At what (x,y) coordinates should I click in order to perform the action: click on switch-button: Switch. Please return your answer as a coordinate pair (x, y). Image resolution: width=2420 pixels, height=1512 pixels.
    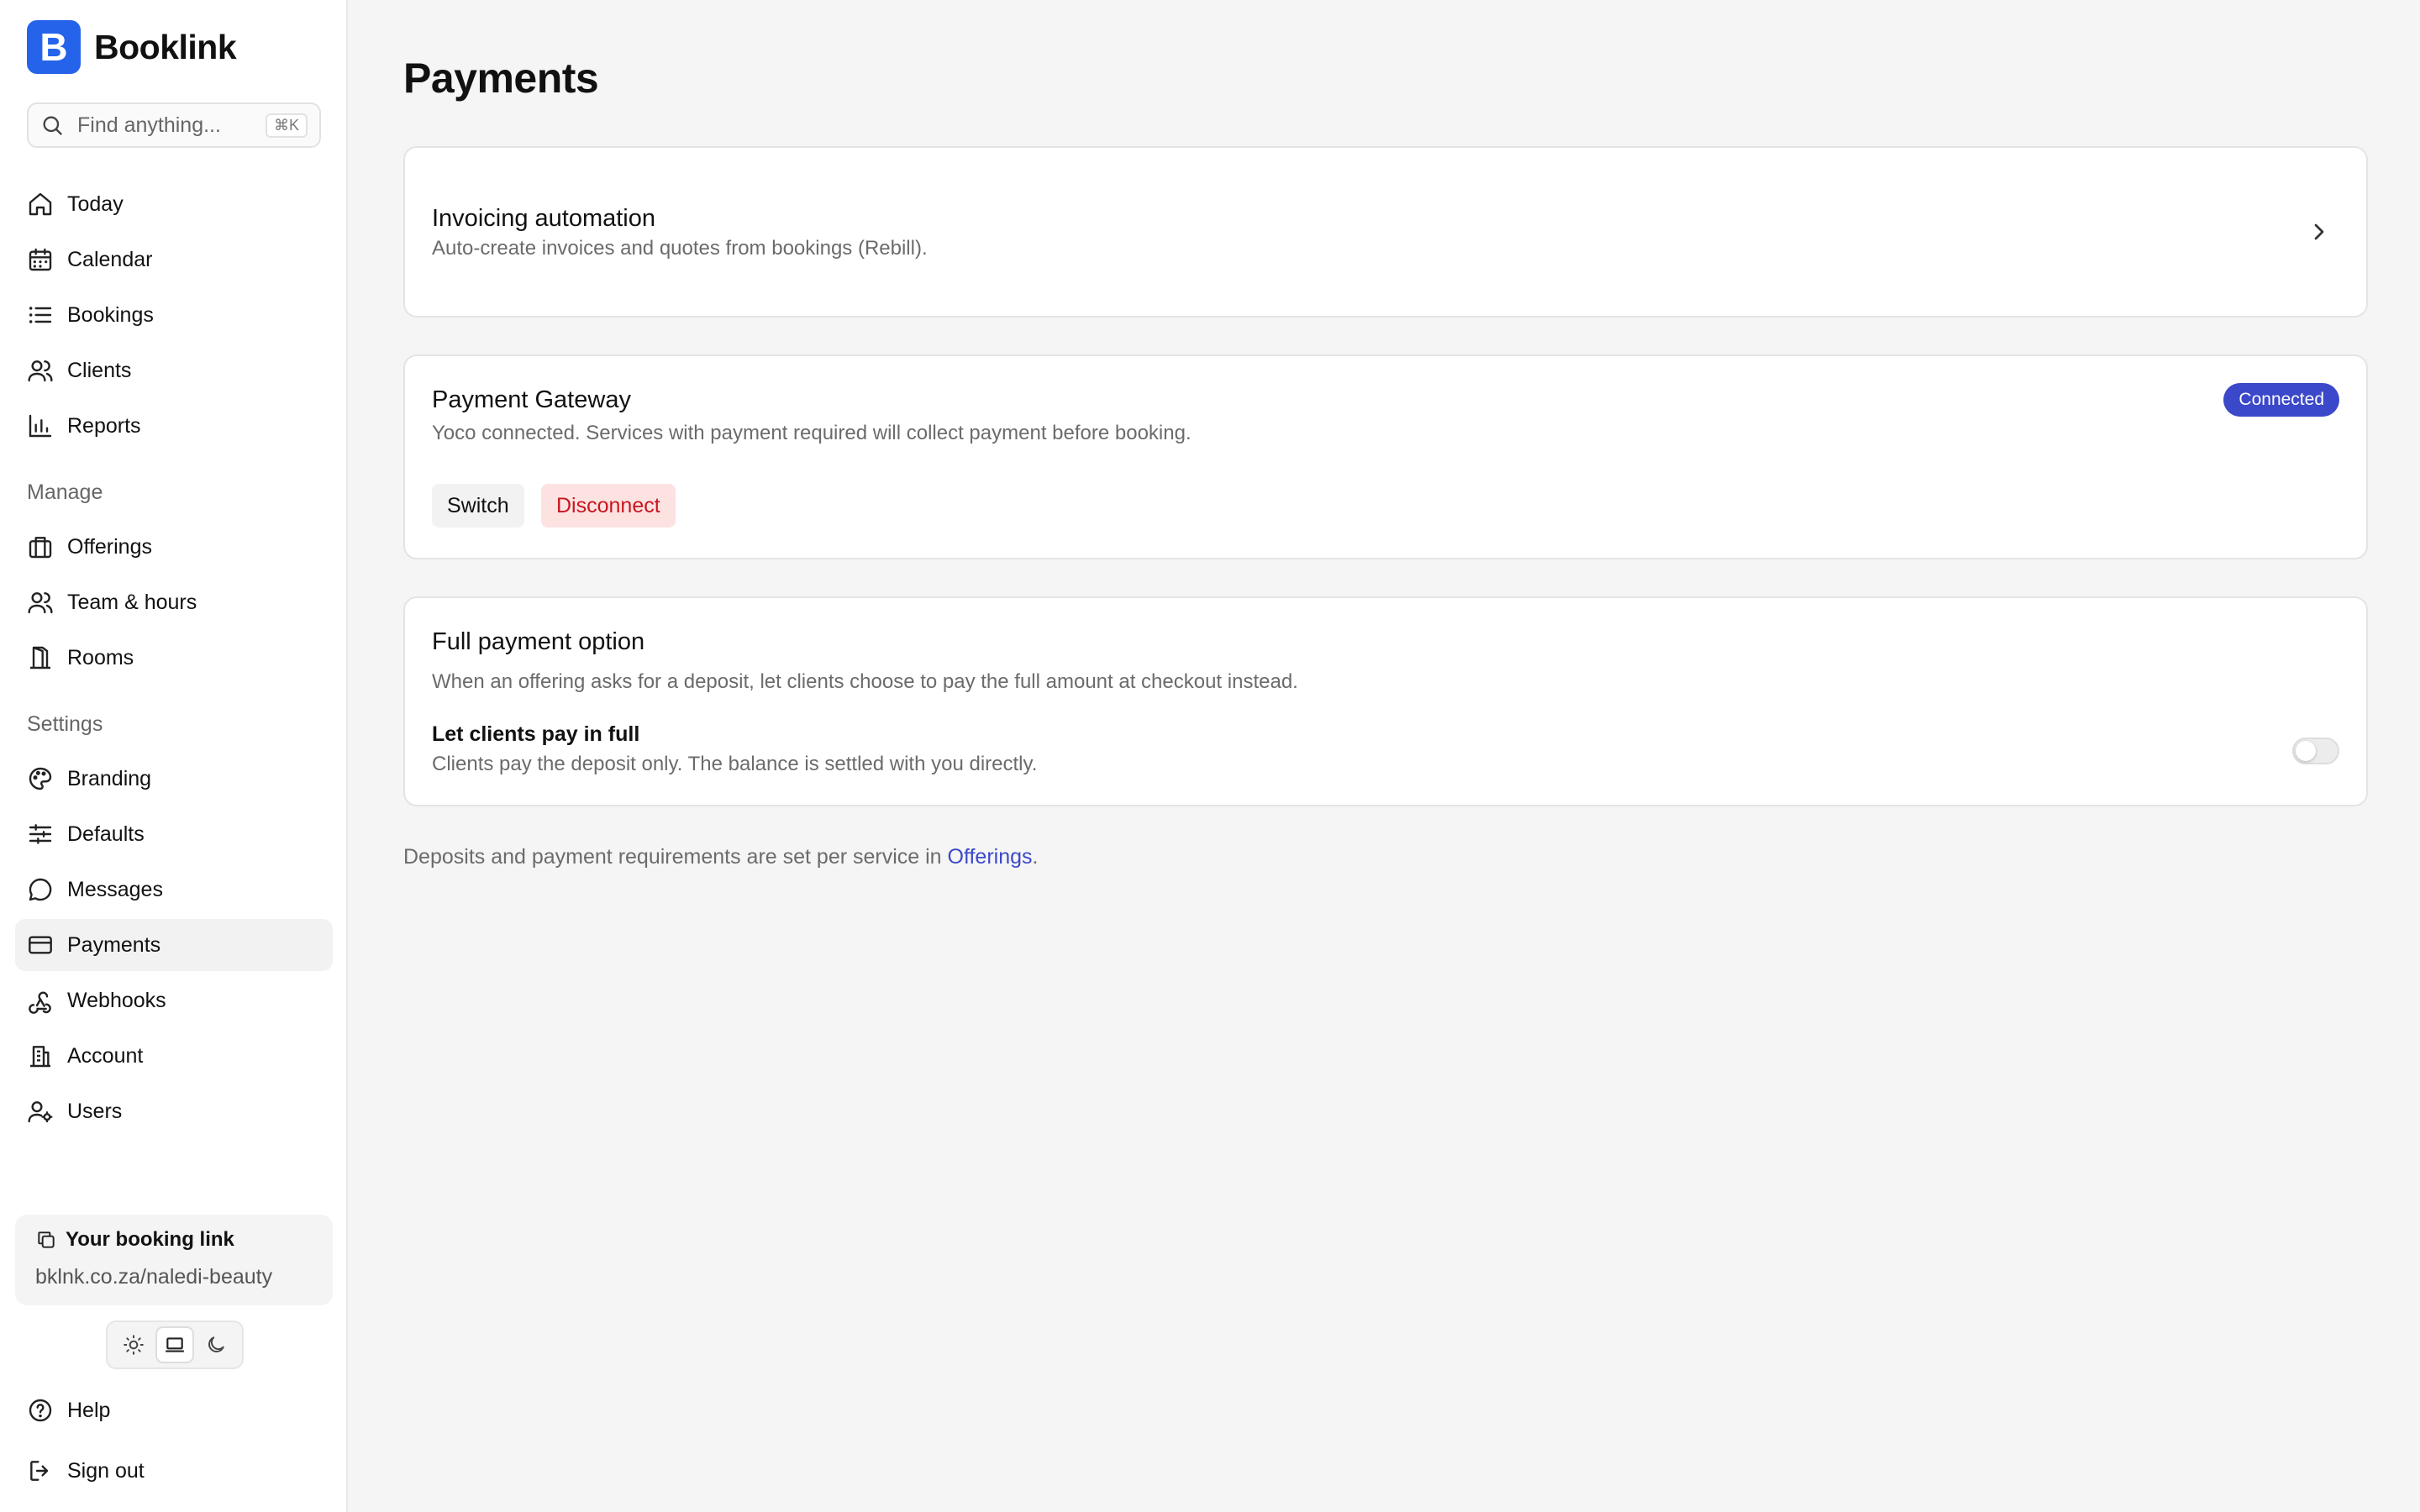
    Looking at the image, I should click on (478, 506).